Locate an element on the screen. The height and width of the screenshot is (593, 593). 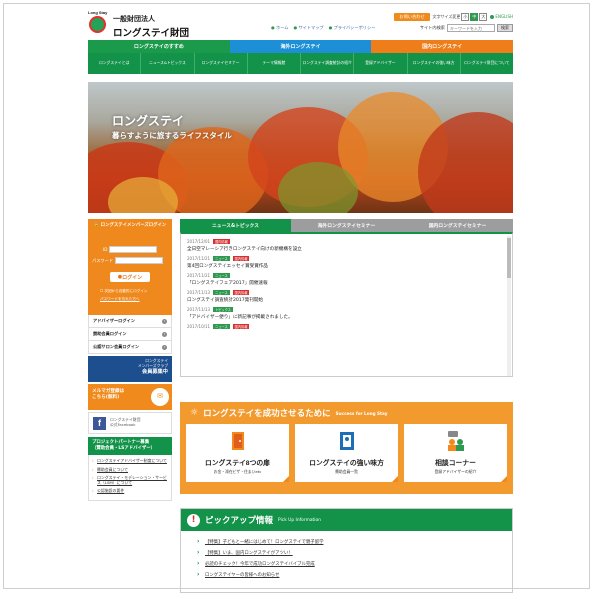
news-item: 2017/11/21 ニュース 「ロングステイフェア2017」開催速報 is located at coordinates (346, 279).